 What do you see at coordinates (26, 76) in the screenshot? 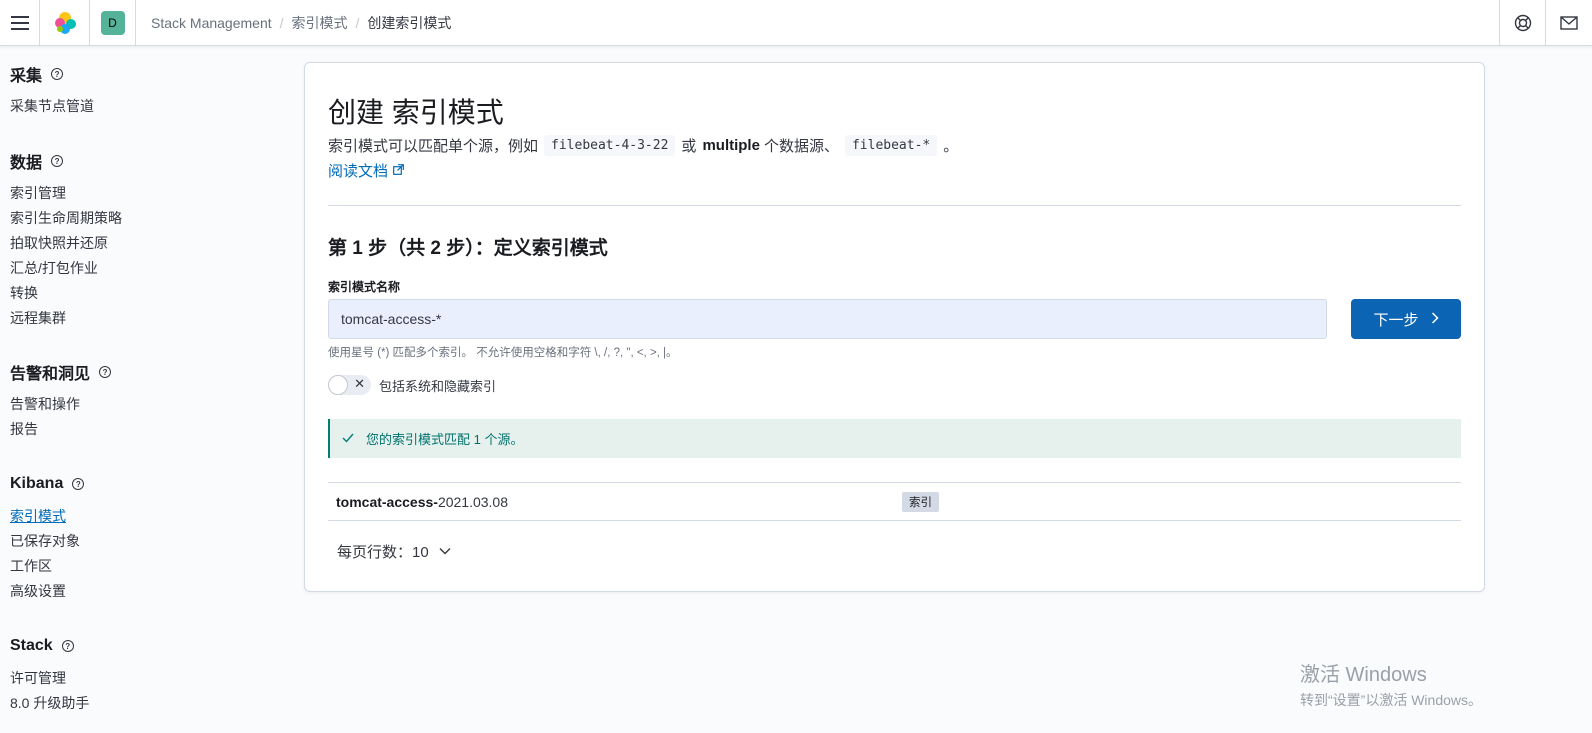
I see `nav-group-title-text: 采集` at bounding box center [26, 76].